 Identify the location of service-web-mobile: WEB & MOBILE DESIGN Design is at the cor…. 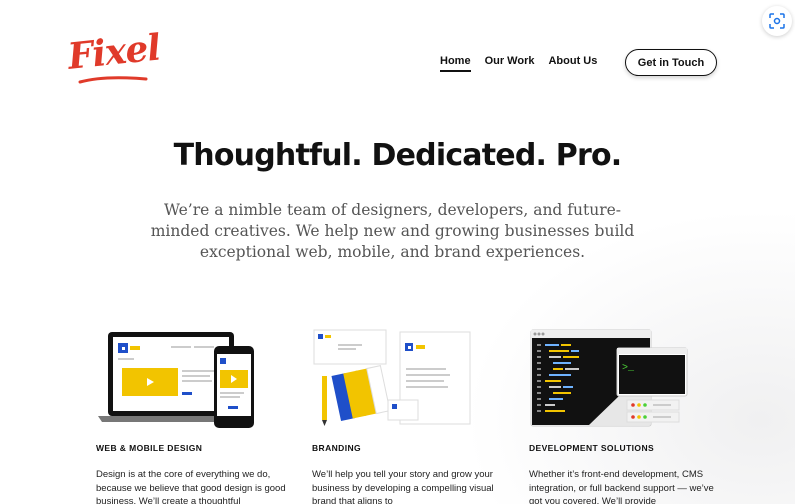
(196, 415).